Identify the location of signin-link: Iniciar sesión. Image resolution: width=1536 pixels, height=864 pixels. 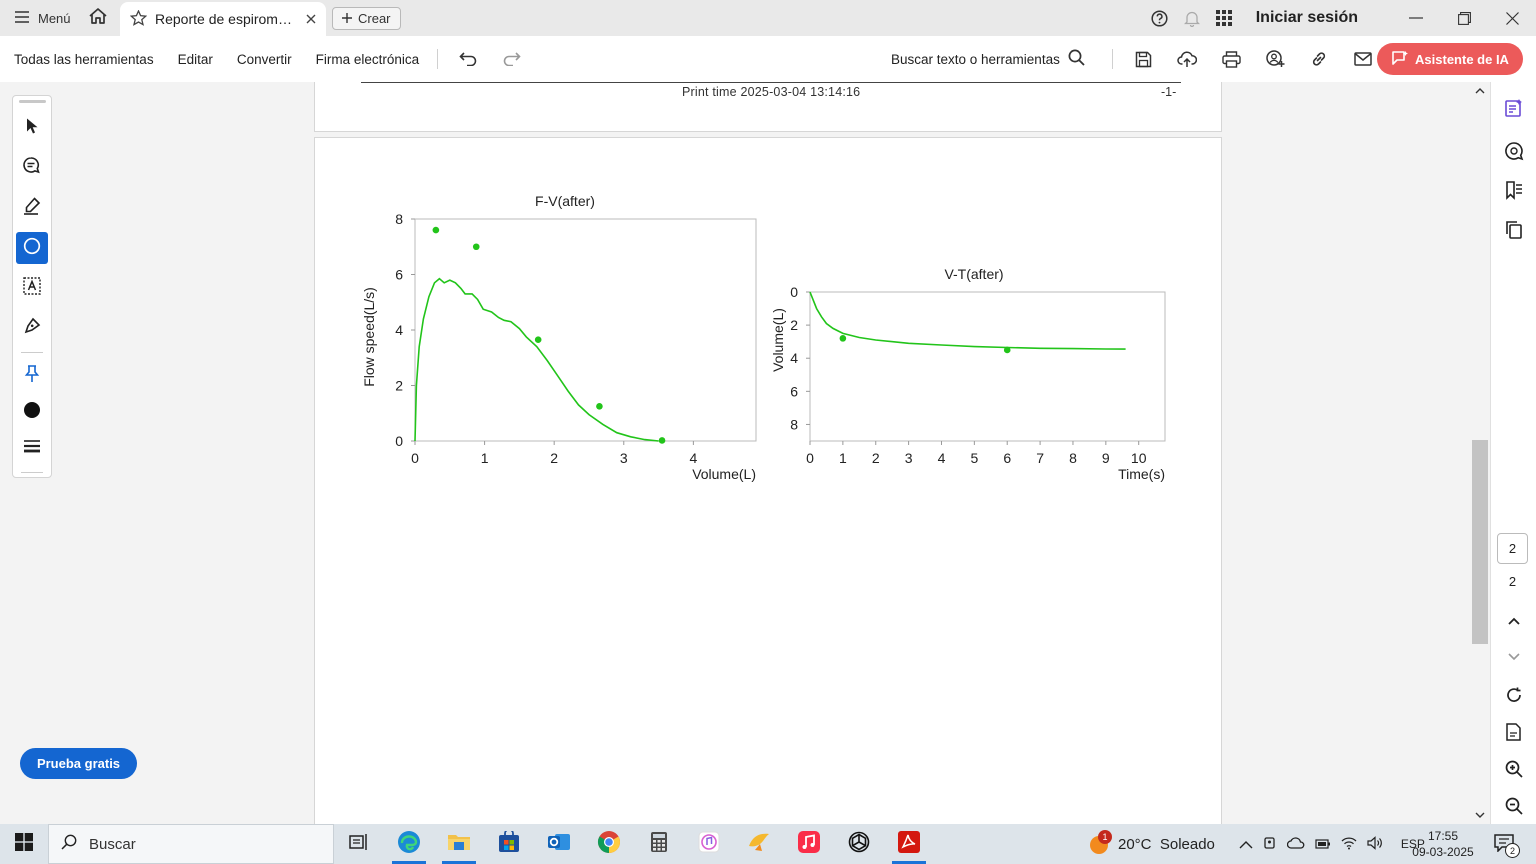
(1307, 18).